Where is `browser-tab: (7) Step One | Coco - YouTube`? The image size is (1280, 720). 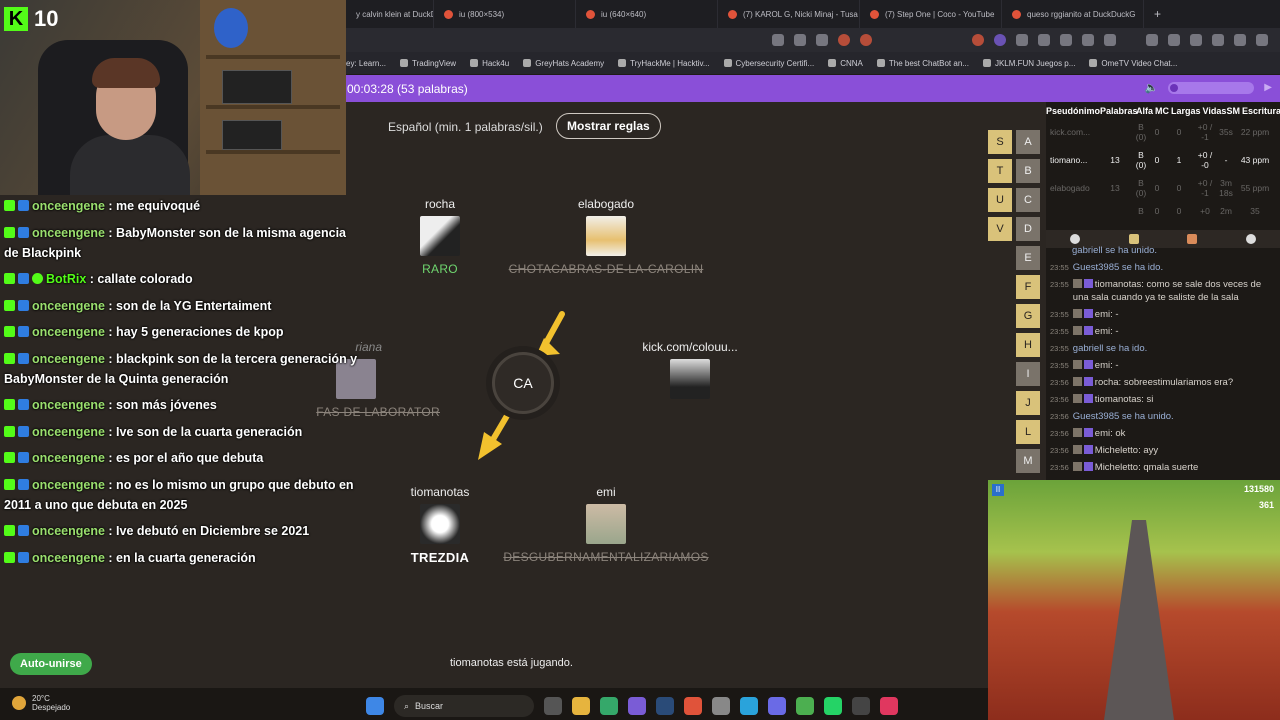
browser-tab: (7) Step One | Coco - YouTube is located at coordinates (931, 14).